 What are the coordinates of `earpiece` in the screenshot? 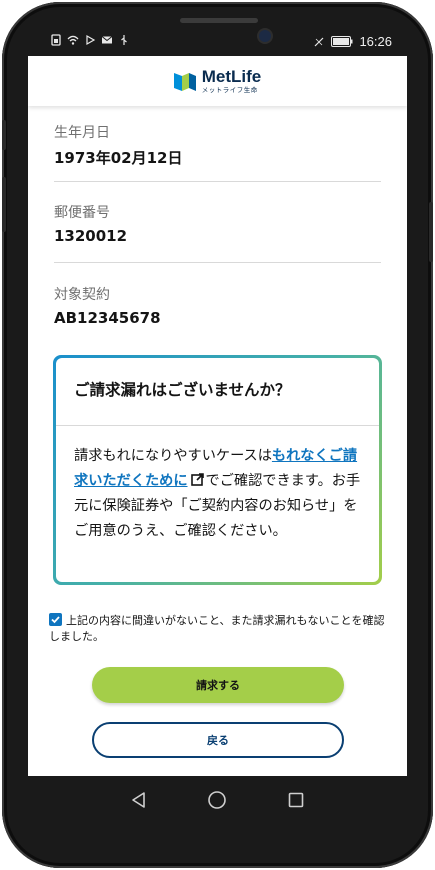 It's located at (219, 20).